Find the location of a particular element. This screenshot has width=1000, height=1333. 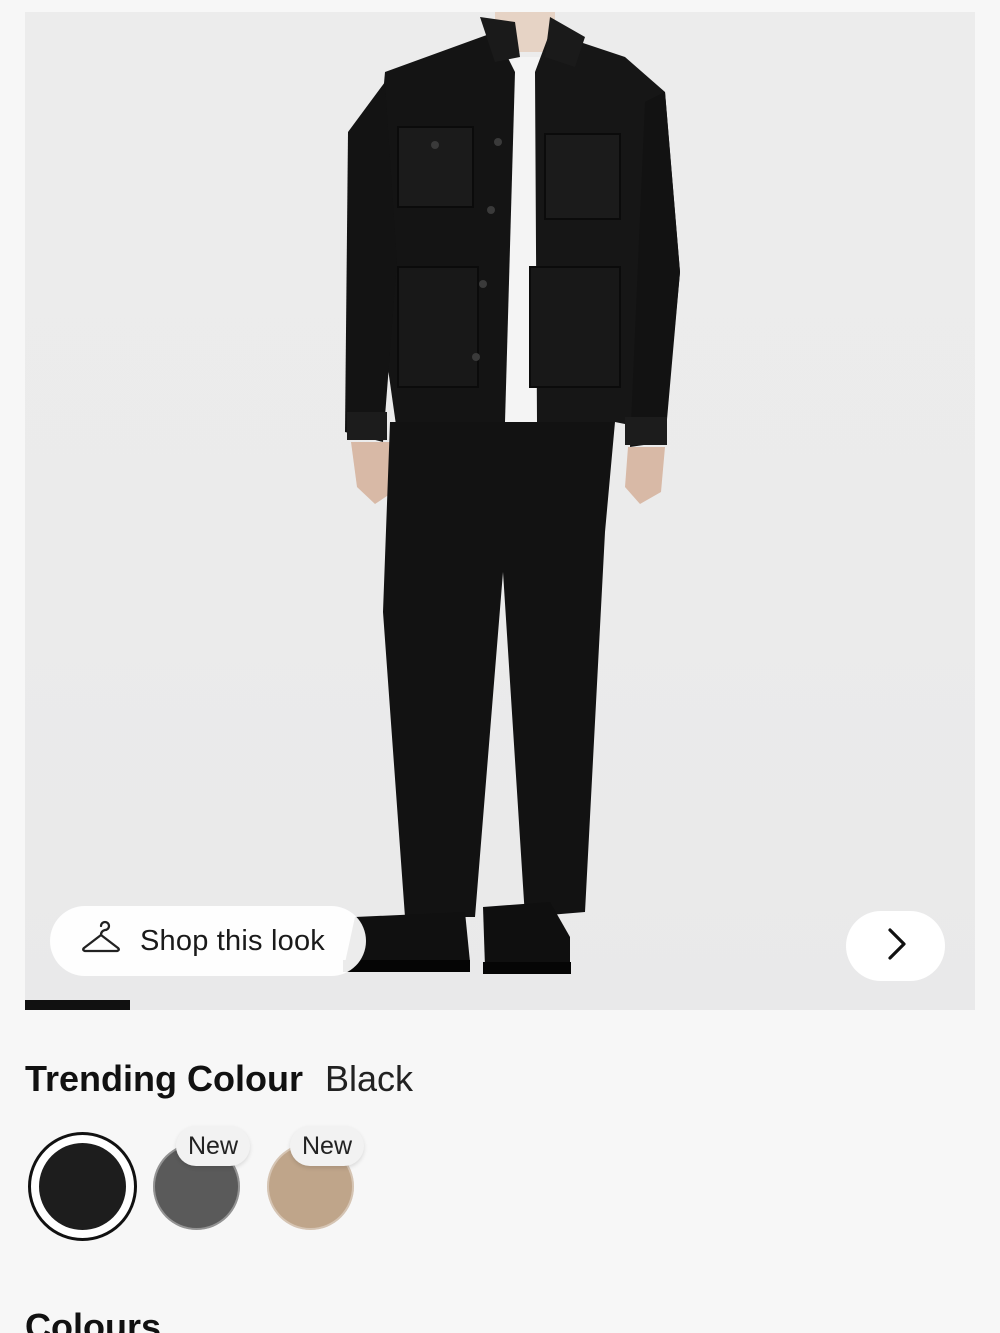

colour-swatch-black is located at coordinates (82, 1186).